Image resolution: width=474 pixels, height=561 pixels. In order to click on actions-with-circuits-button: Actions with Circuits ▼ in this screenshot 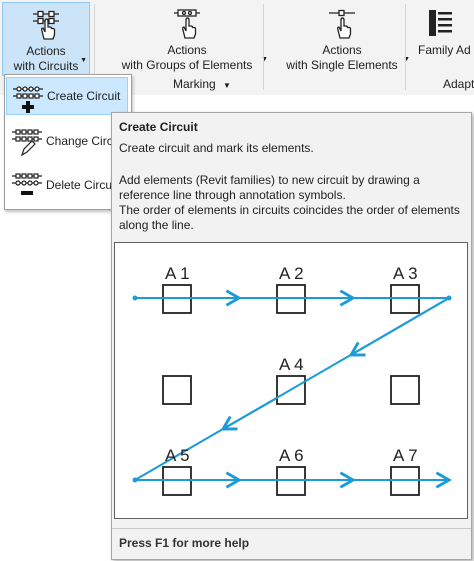, I will do `click(46, 39)`.